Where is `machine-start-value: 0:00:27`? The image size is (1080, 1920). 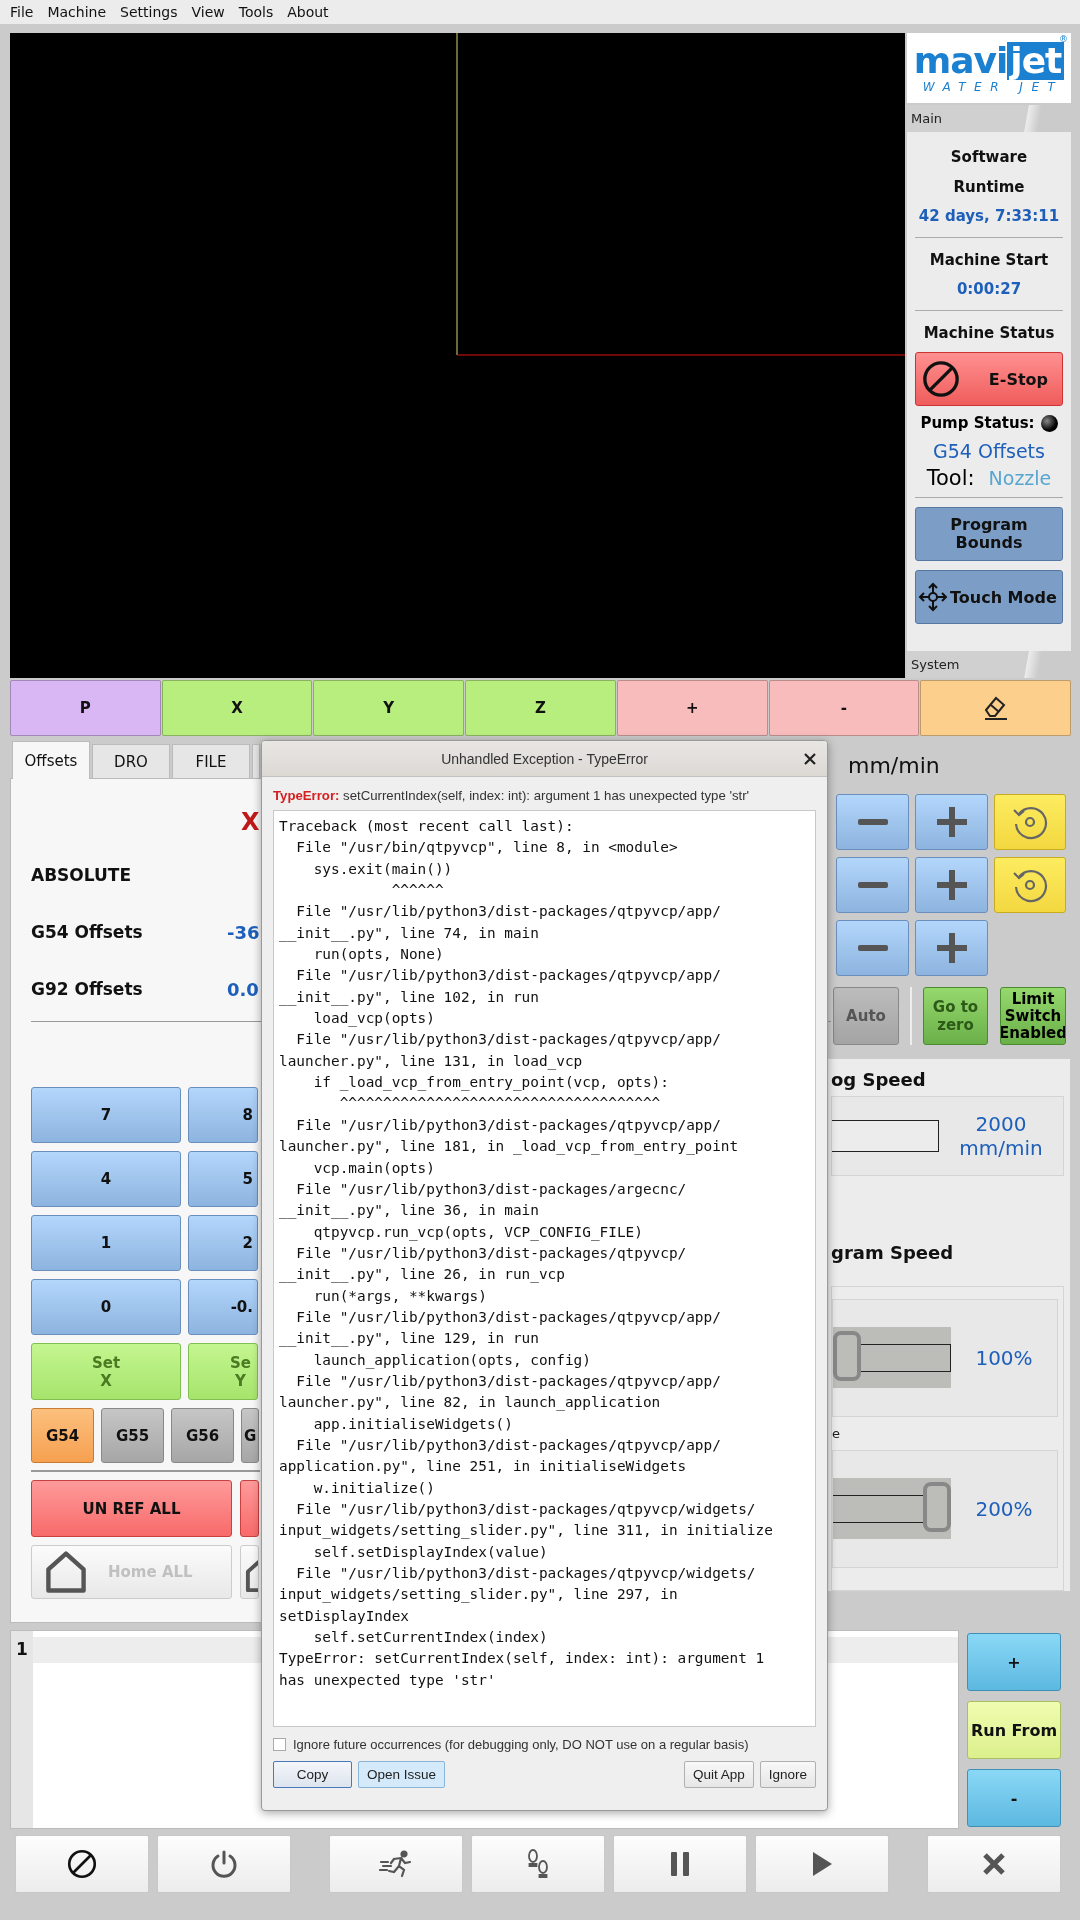
machine-start-value: 0:00:27 is located at coordinates (989, 289).